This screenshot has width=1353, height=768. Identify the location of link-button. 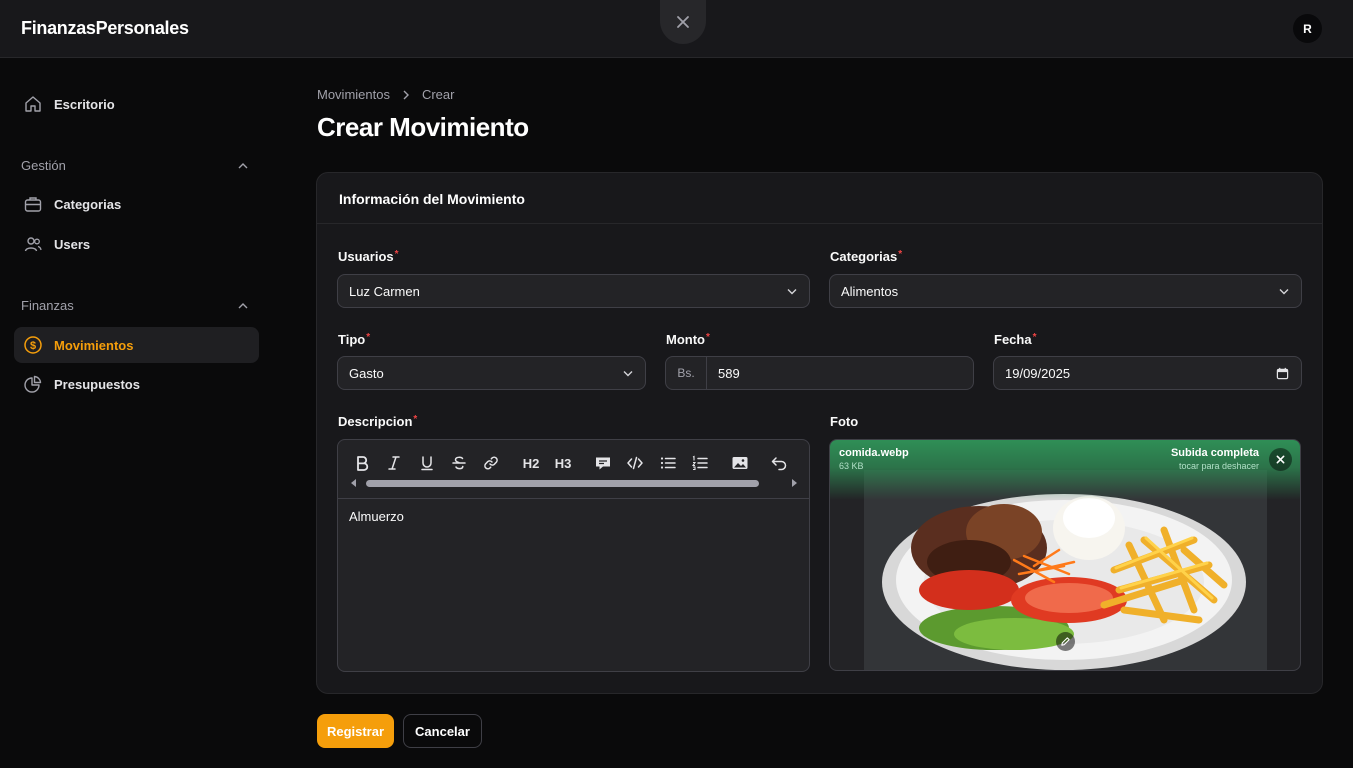
(491, 463).